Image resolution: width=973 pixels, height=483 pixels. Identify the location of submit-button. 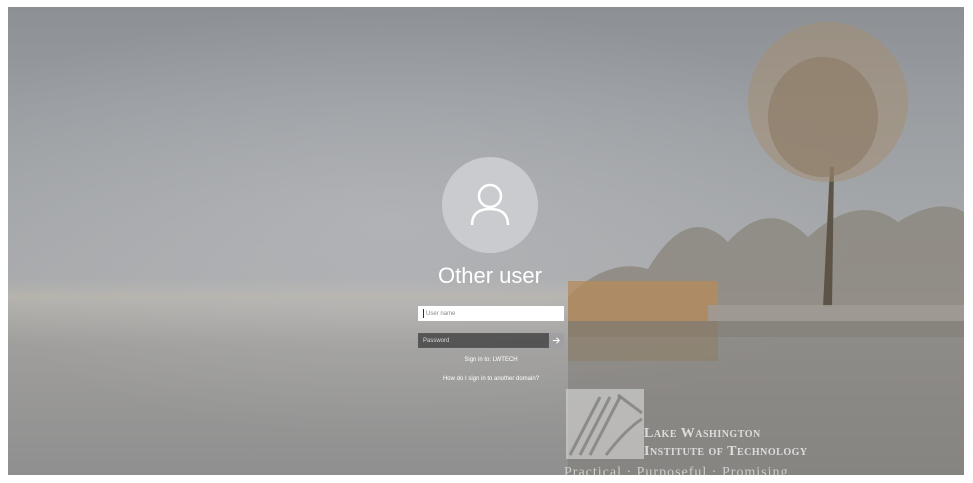
(556, 340).